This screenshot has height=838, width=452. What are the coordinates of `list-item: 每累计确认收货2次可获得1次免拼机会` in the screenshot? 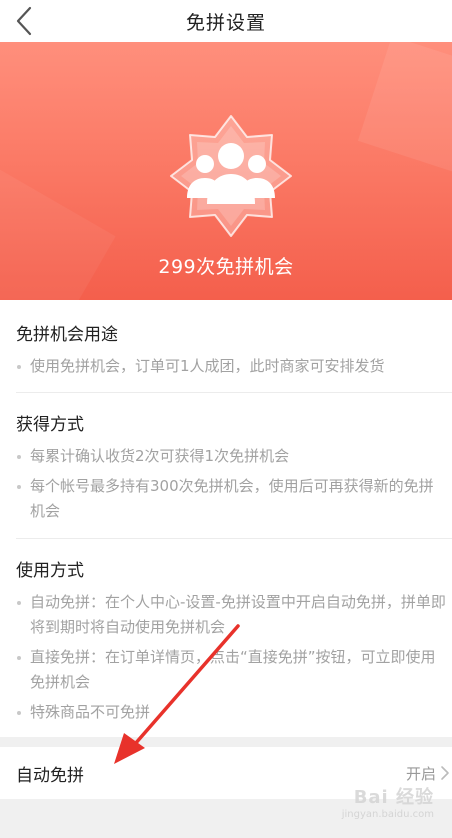 It's located at (234, 456).